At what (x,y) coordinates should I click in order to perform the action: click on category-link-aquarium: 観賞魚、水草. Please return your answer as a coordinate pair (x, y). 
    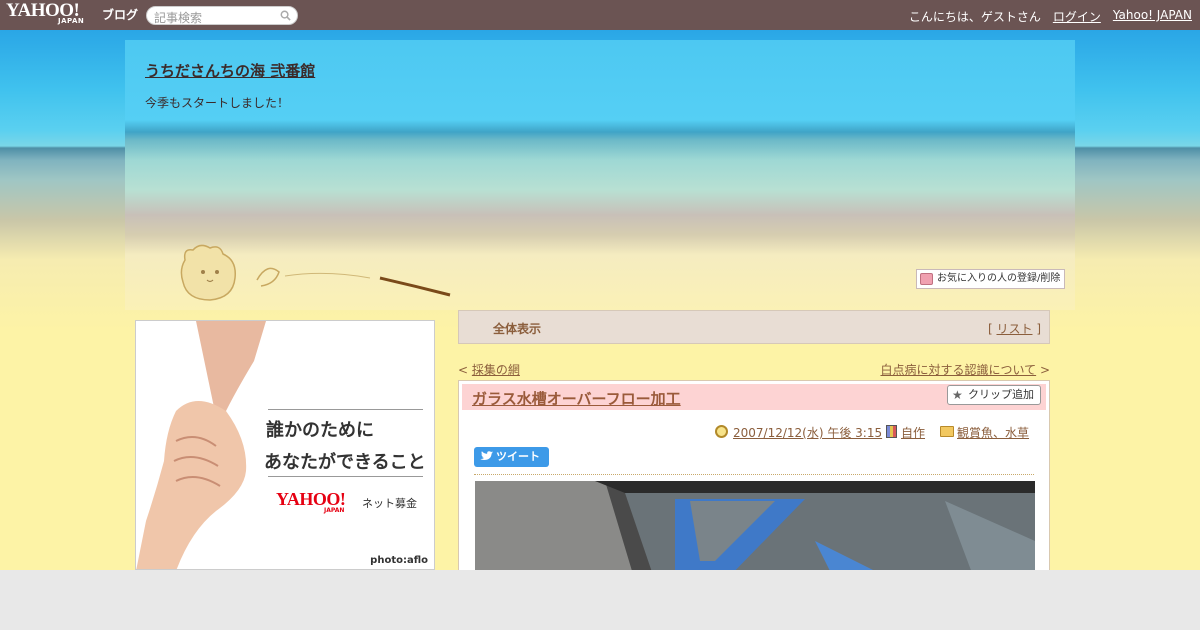
    Looking at the image, I should click on (993, 432).